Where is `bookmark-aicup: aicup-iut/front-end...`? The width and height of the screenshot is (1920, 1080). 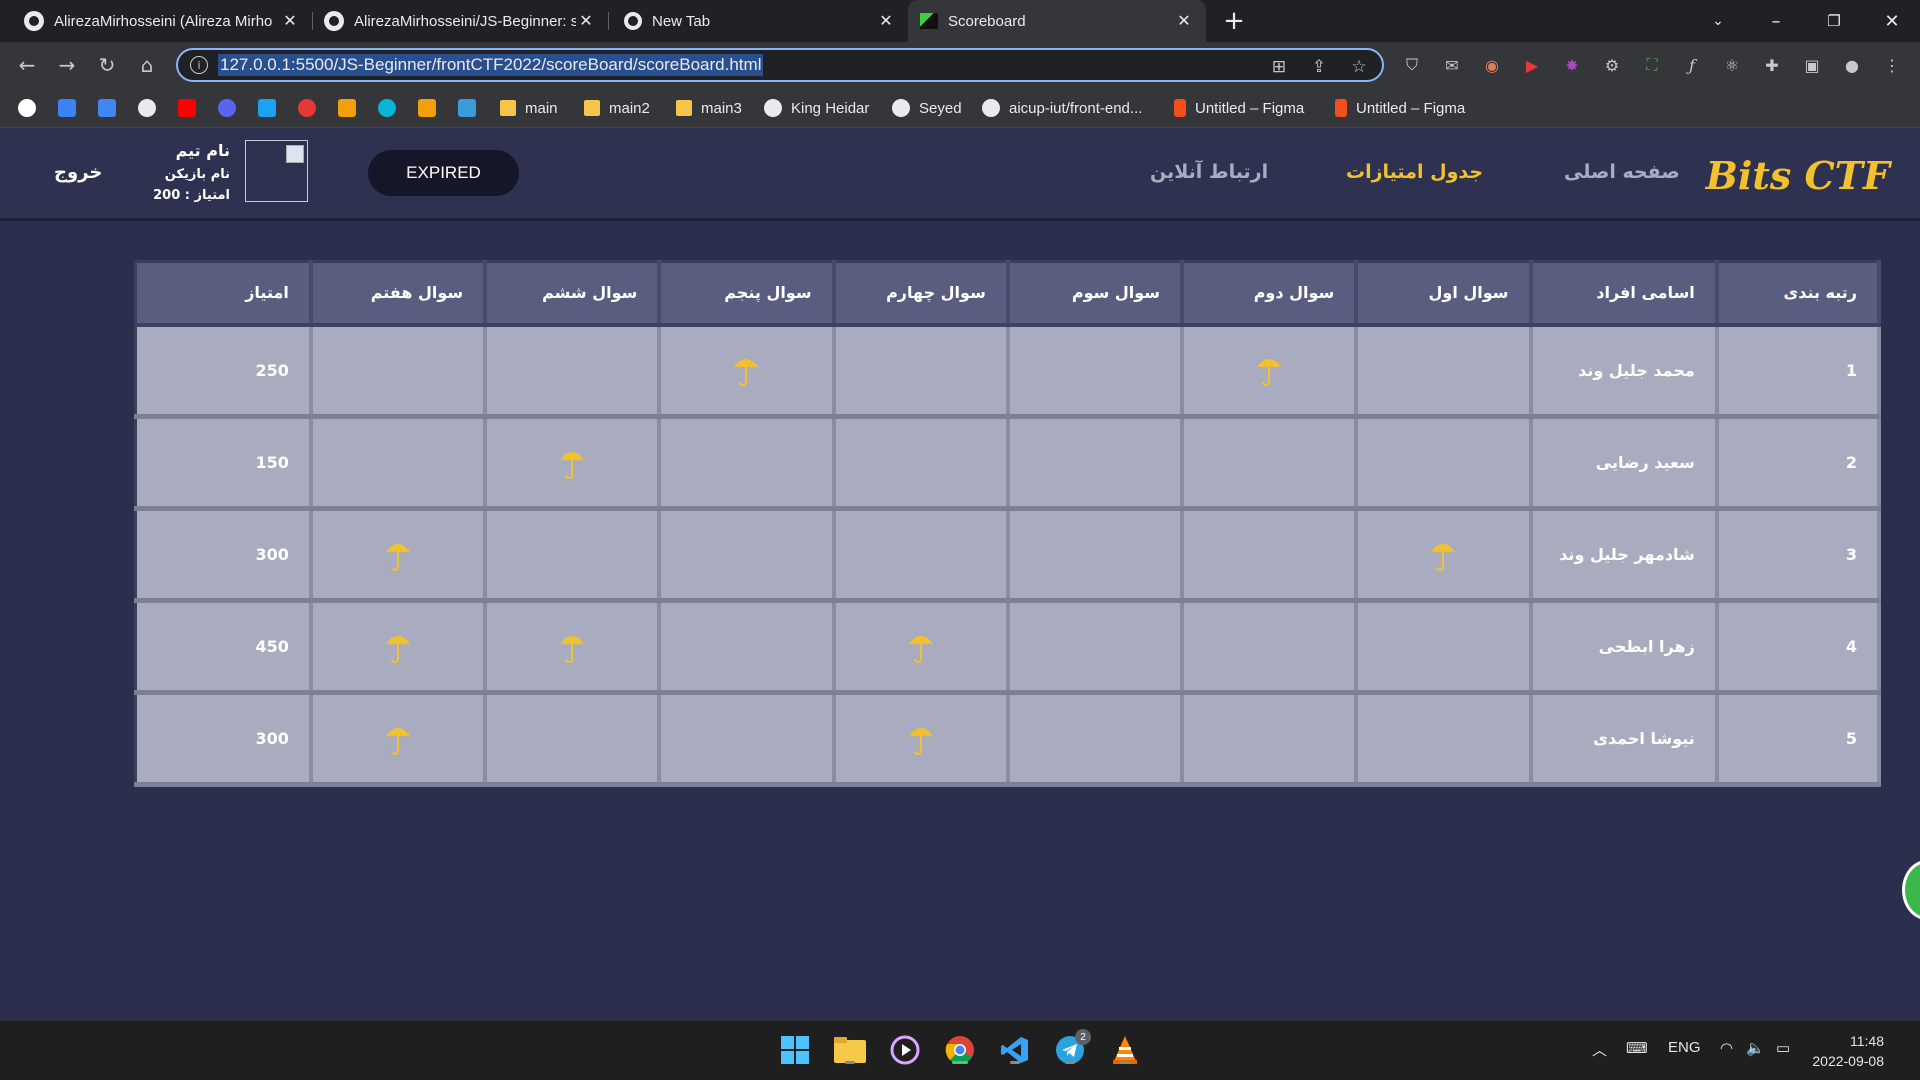 bookmark-aicup: aicup-iut/front-end... is located at coordinates (1062, 108).